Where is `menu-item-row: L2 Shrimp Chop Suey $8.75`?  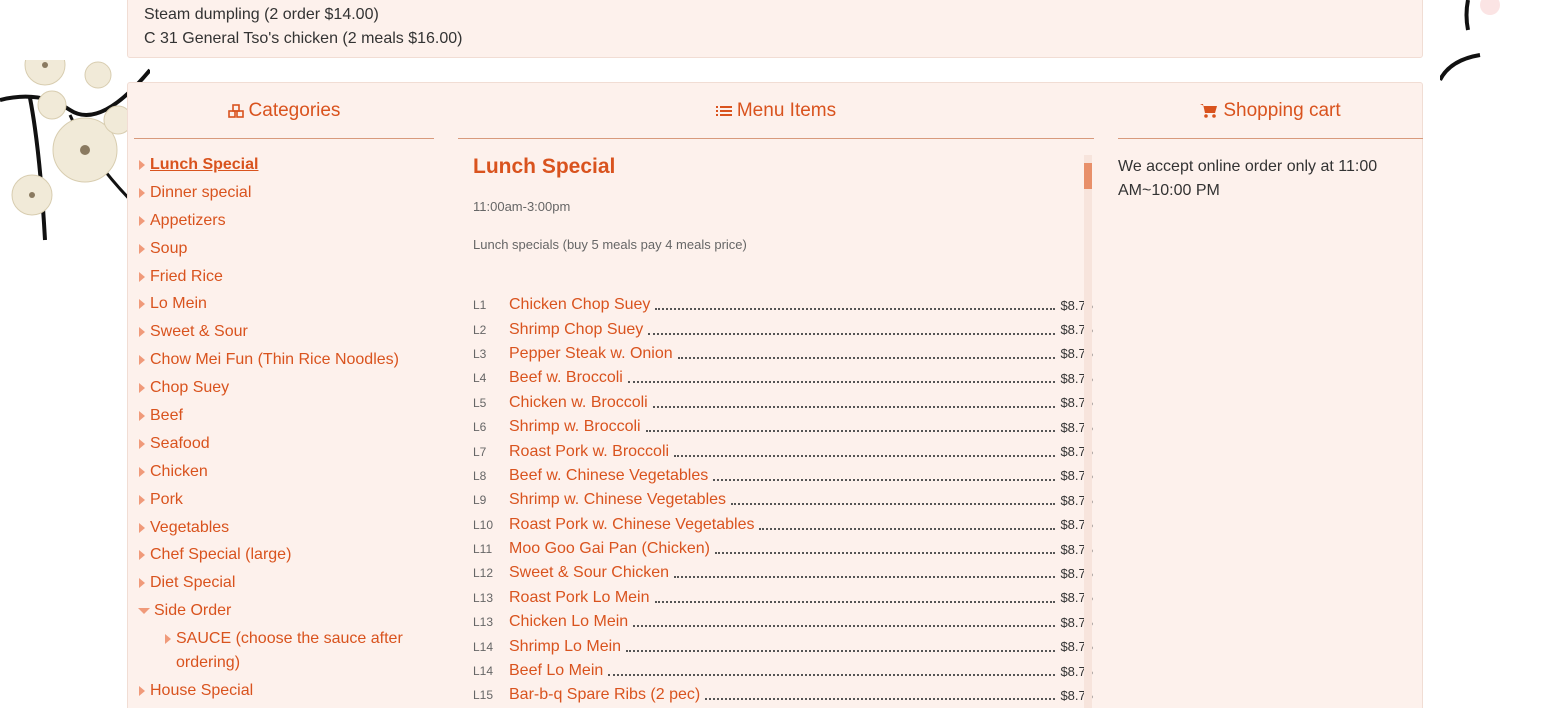 menu-item-row: L2 Shrimp Chop Suey $8.75 is located at coordinates (783, 329).